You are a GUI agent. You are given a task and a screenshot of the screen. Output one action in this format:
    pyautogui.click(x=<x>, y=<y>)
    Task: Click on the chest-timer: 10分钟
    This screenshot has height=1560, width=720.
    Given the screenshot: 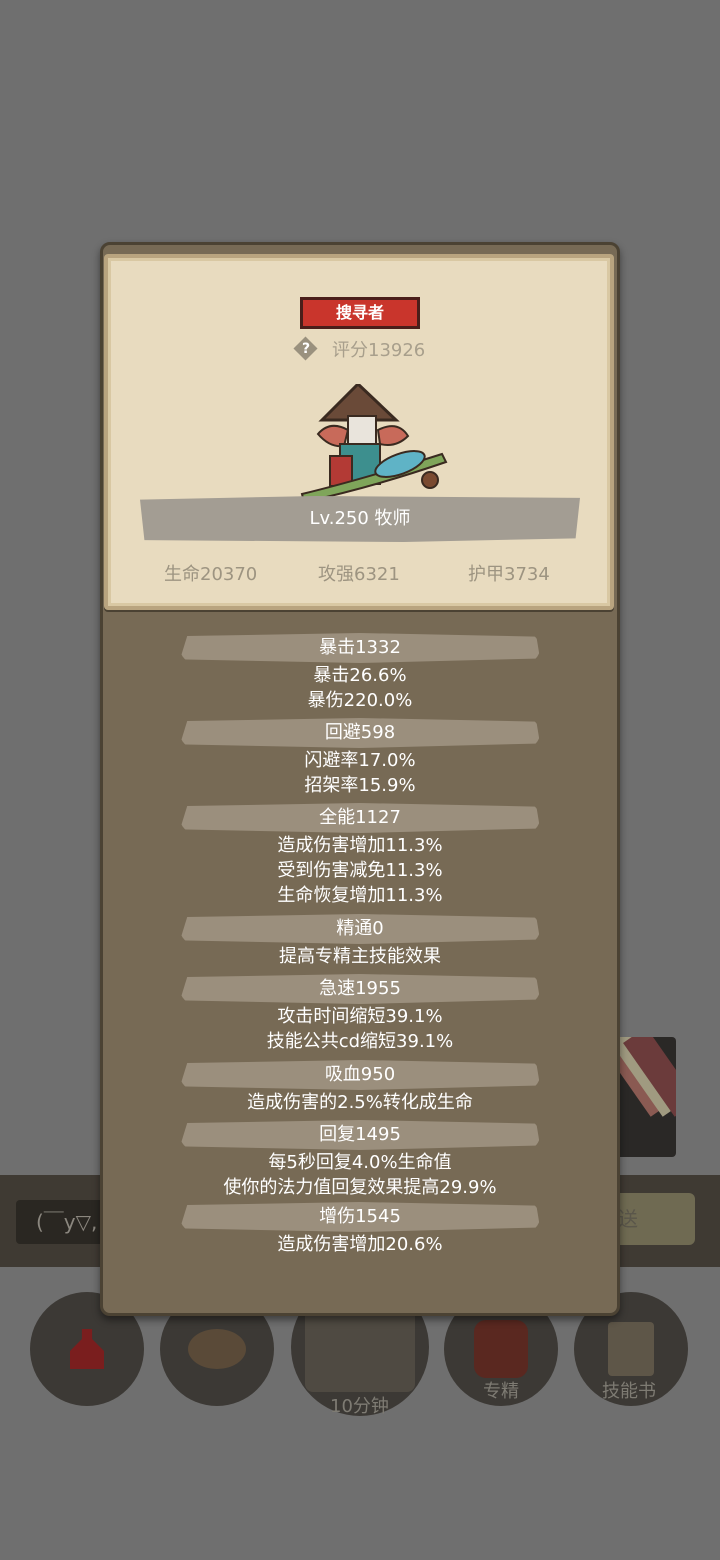 What is the action you would take?
    pyautogui.click(x=359, y=1406)
    